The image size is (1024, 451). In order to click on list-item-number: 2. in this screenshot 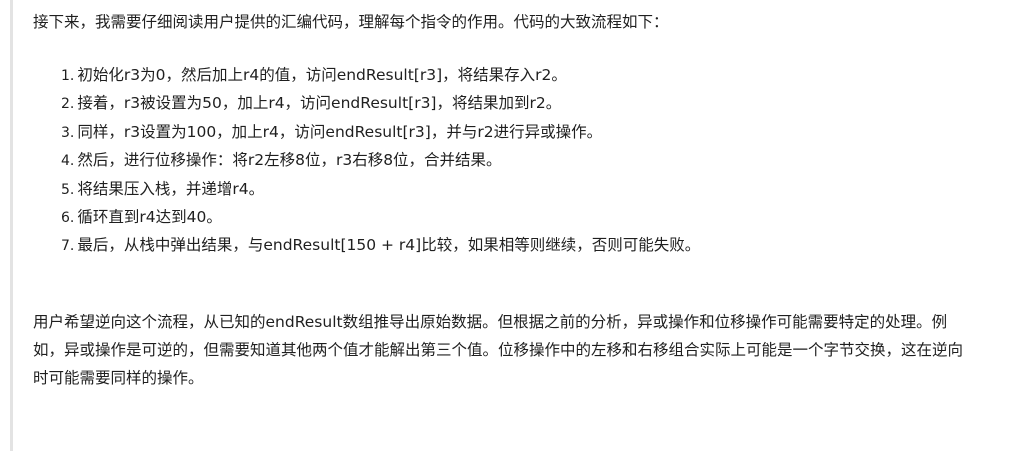, I will do `click(68, 104)`.